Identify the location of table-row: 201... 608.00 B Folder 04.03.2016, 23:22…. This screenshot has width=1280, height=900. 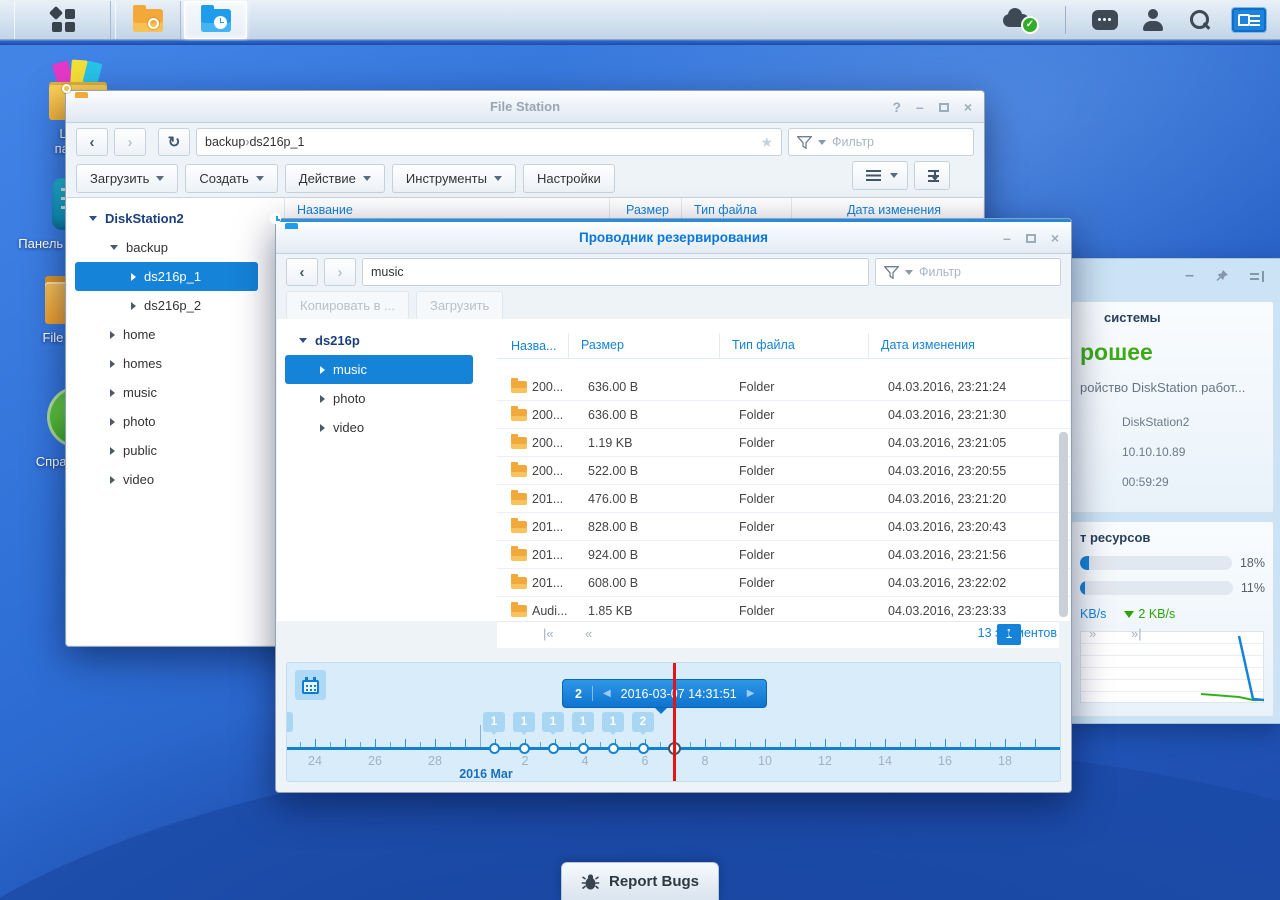
(783, 583).